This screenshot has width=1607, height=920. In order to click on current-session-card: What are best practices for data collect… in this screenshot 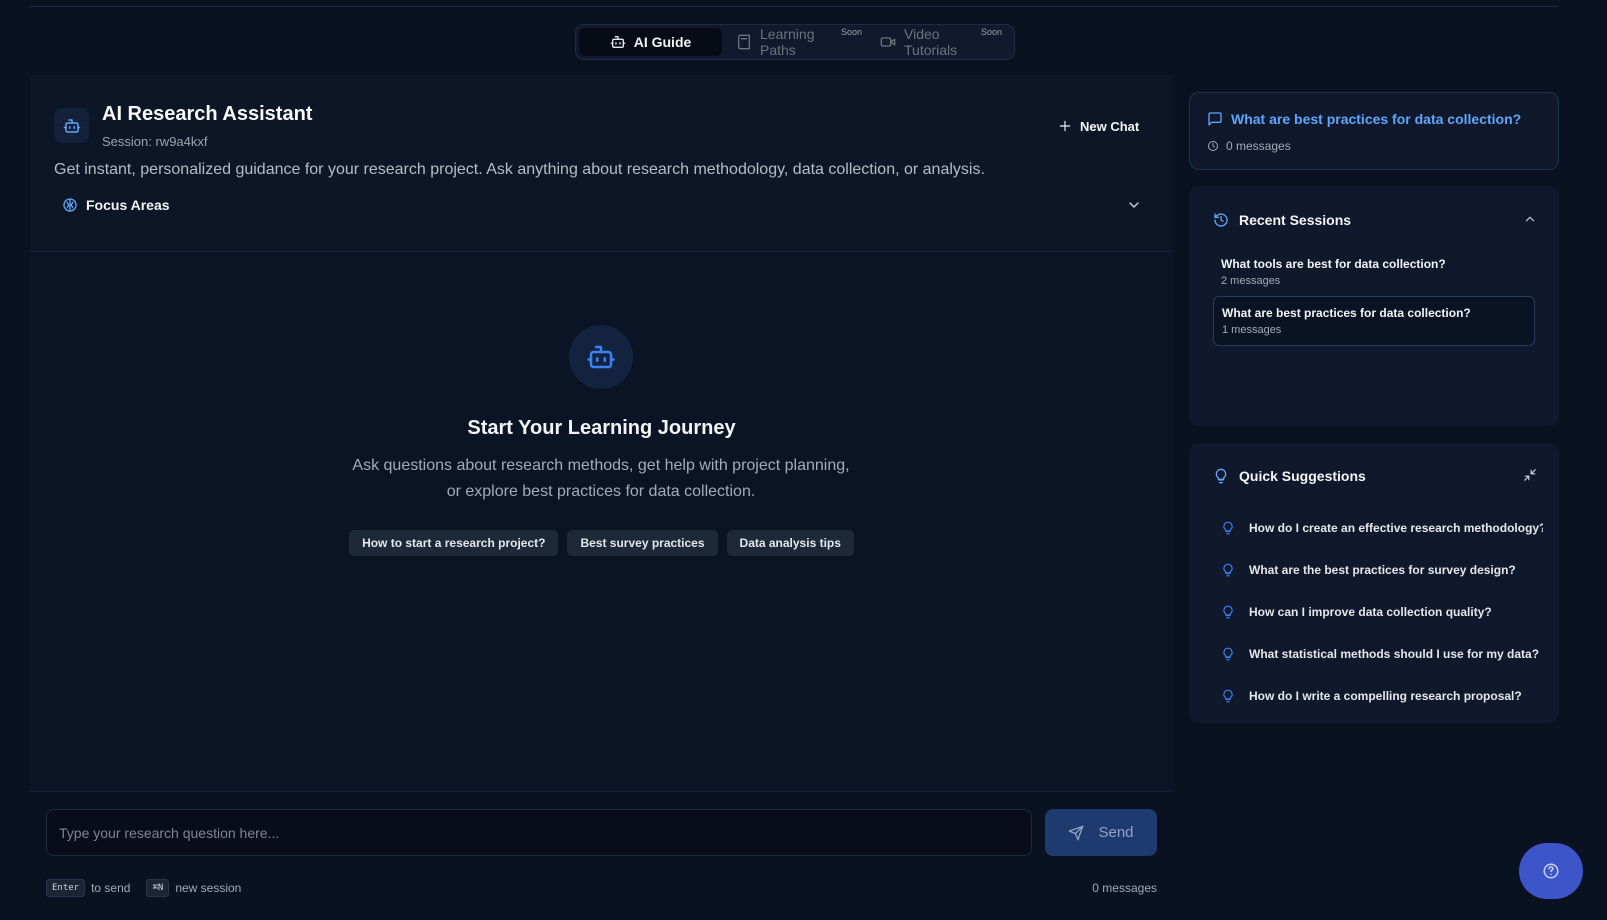, I will do `click(1374, 131)`.